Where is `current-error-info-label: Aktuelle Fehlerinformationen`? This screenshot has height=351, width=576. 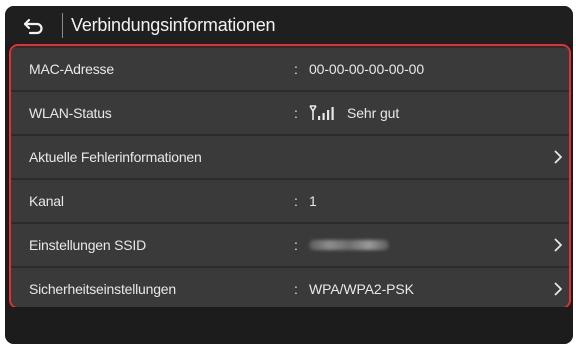 current-error-info-label: Aktuelle Fehlerinformationen is located at coordinates (115, 157).